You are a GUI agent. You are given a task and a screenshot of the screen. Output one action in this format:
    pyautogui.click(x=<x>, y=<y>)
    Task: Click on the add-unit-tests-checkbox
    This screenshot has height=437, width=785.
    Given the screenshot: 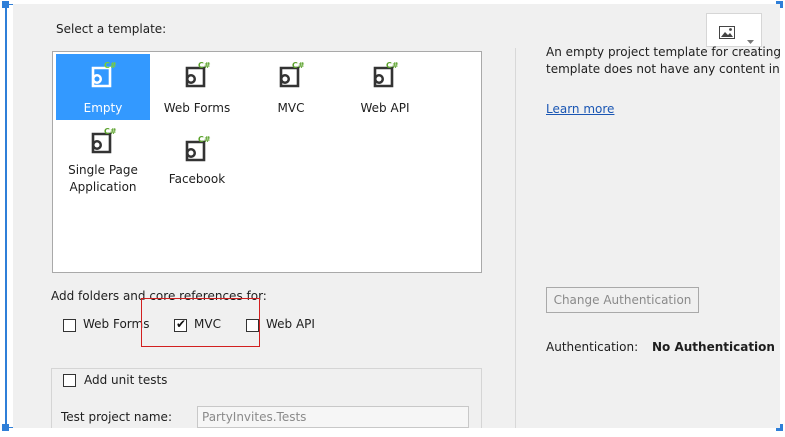 What is the action you would take?
    pyautogui.click(x=69, y=380)
    